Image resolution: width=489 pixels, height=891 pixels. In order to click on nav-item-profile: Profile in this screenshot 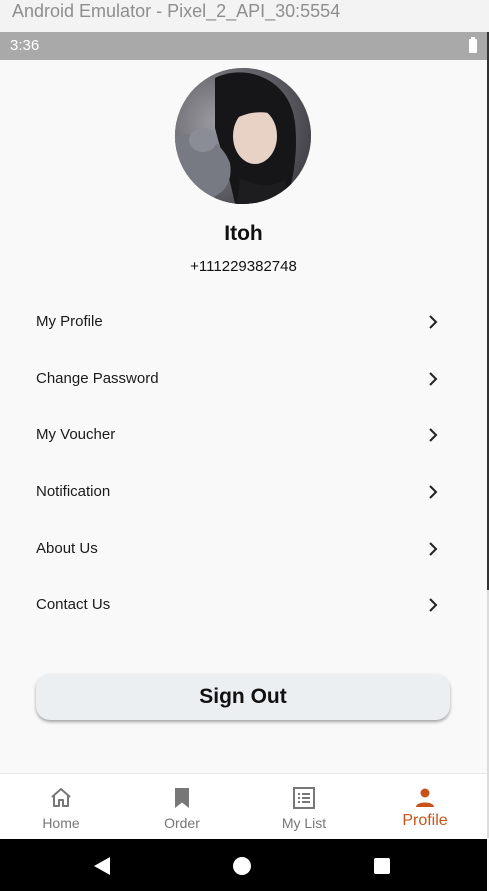, I will do `click(425, 807)`.